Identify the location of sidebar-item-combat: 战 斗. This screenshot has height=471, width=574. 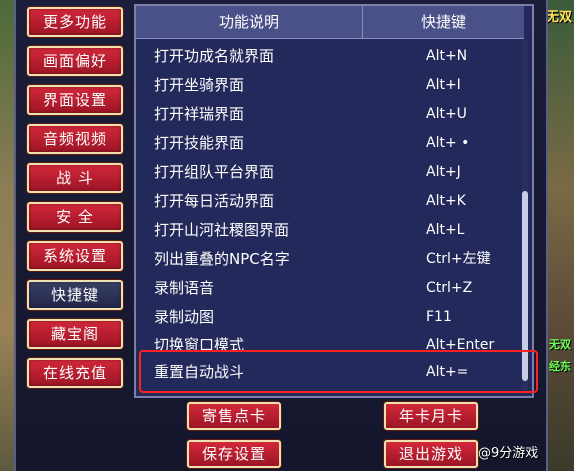
(75, 178).